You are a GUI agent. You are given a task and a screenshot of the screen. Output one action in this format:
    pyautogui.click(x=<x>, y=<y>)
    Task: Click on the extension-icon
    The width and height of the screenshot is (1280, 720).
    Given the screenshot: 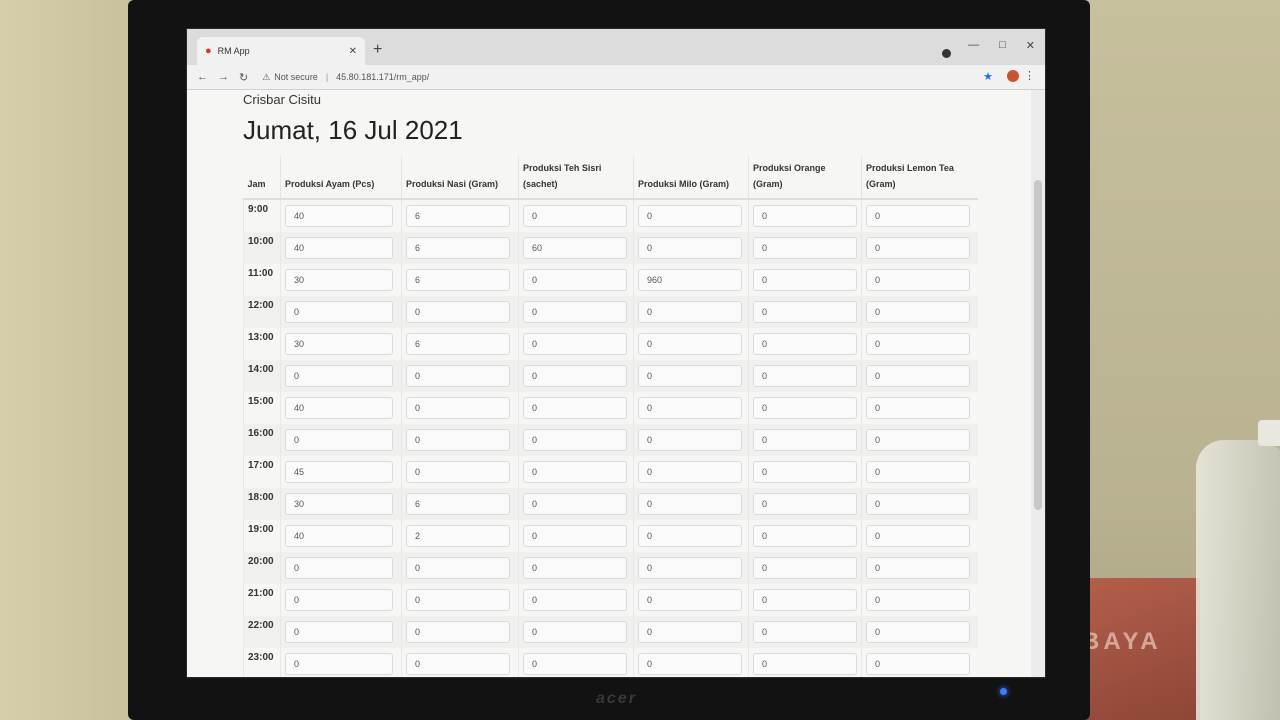 What is the action you would take?
    pyautogui.click(x=1013, y=76)
    